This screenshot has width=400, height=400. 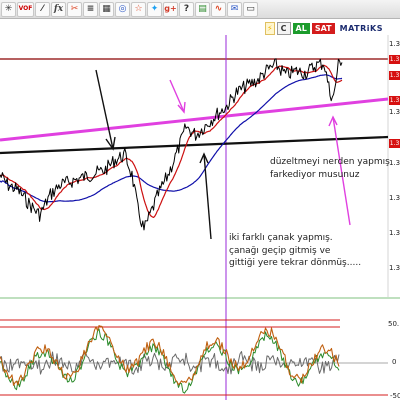 What do you see at coordinates (170, 9) in the screenshot?
I see `google-plus-icon: g+` at bounding box center [170, 9].